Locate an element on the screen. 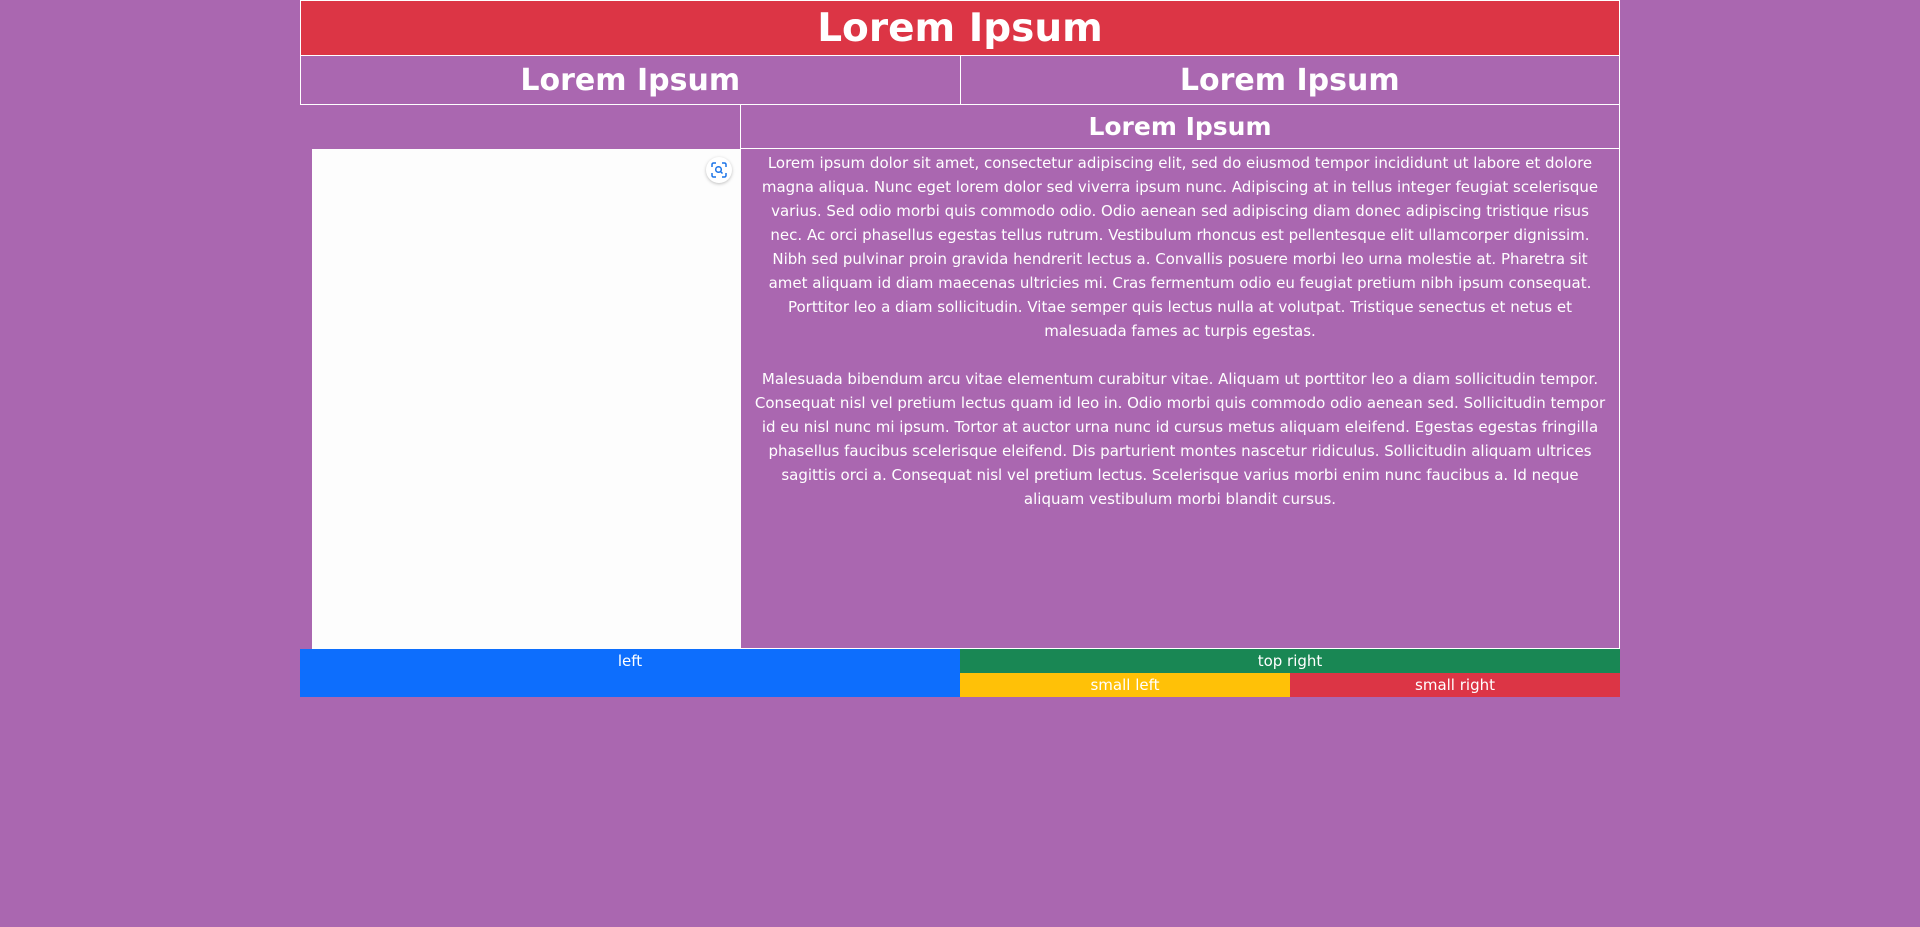 Image resolution: width=1920 pixels, height=927 pixels. visual-search-button is located at coordinates (719, 170).